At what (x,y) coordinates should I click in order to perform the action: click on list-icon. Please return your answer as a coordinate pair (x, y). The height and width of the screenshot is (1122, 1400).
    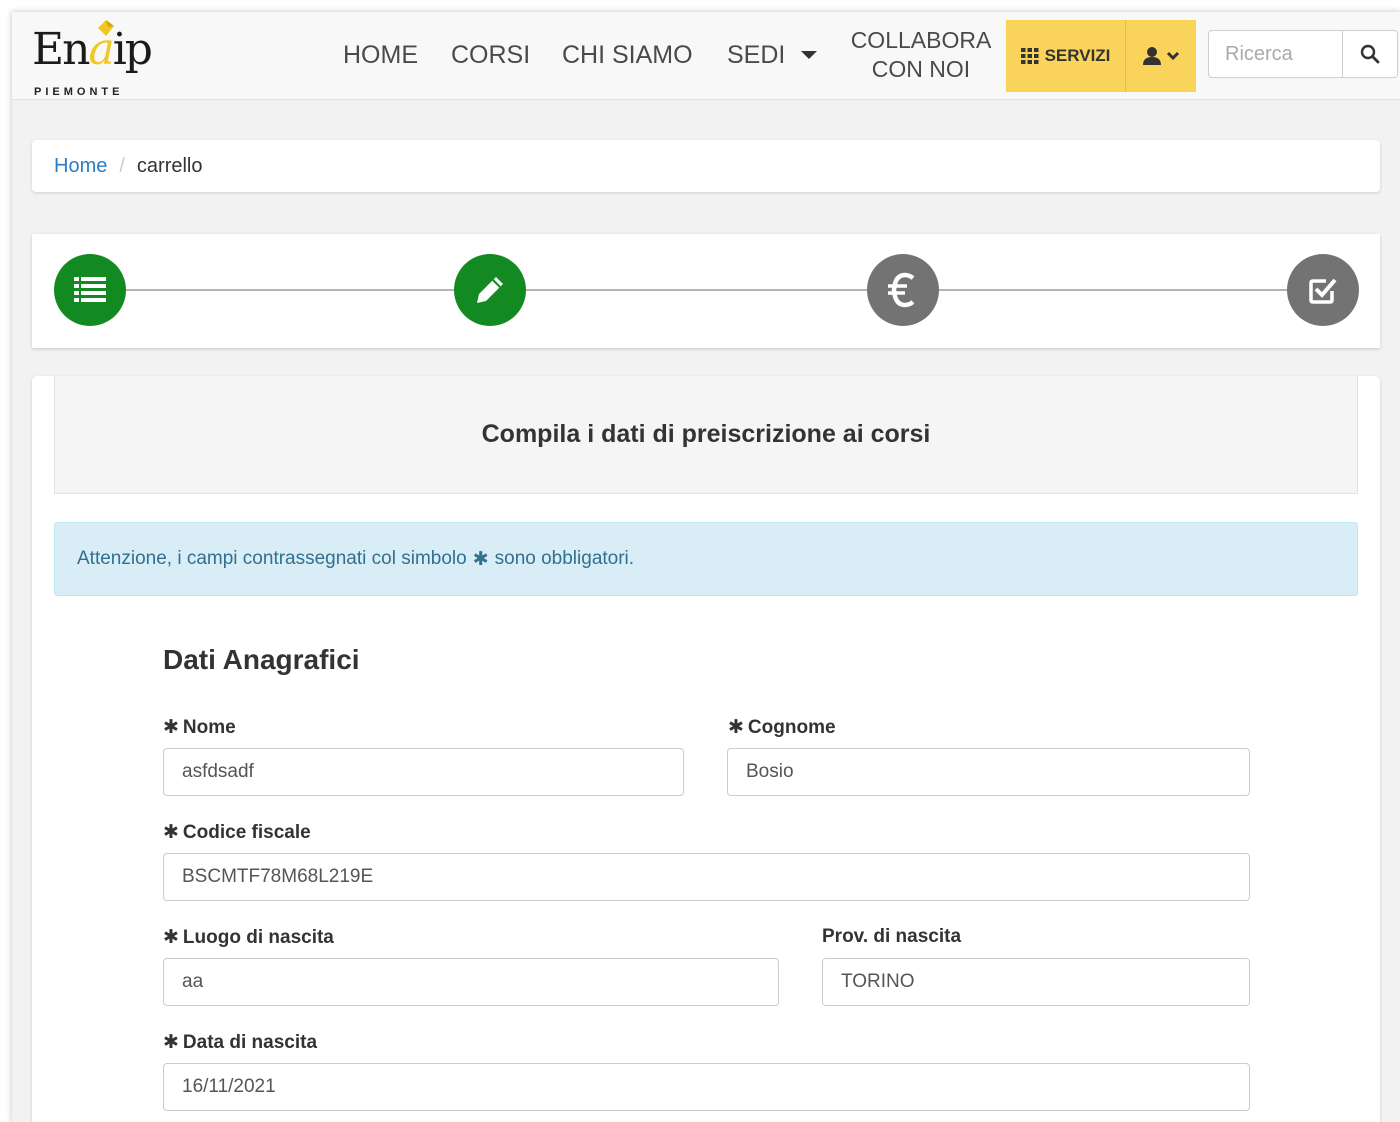
    Looking at the image, I should click on (90, 289).